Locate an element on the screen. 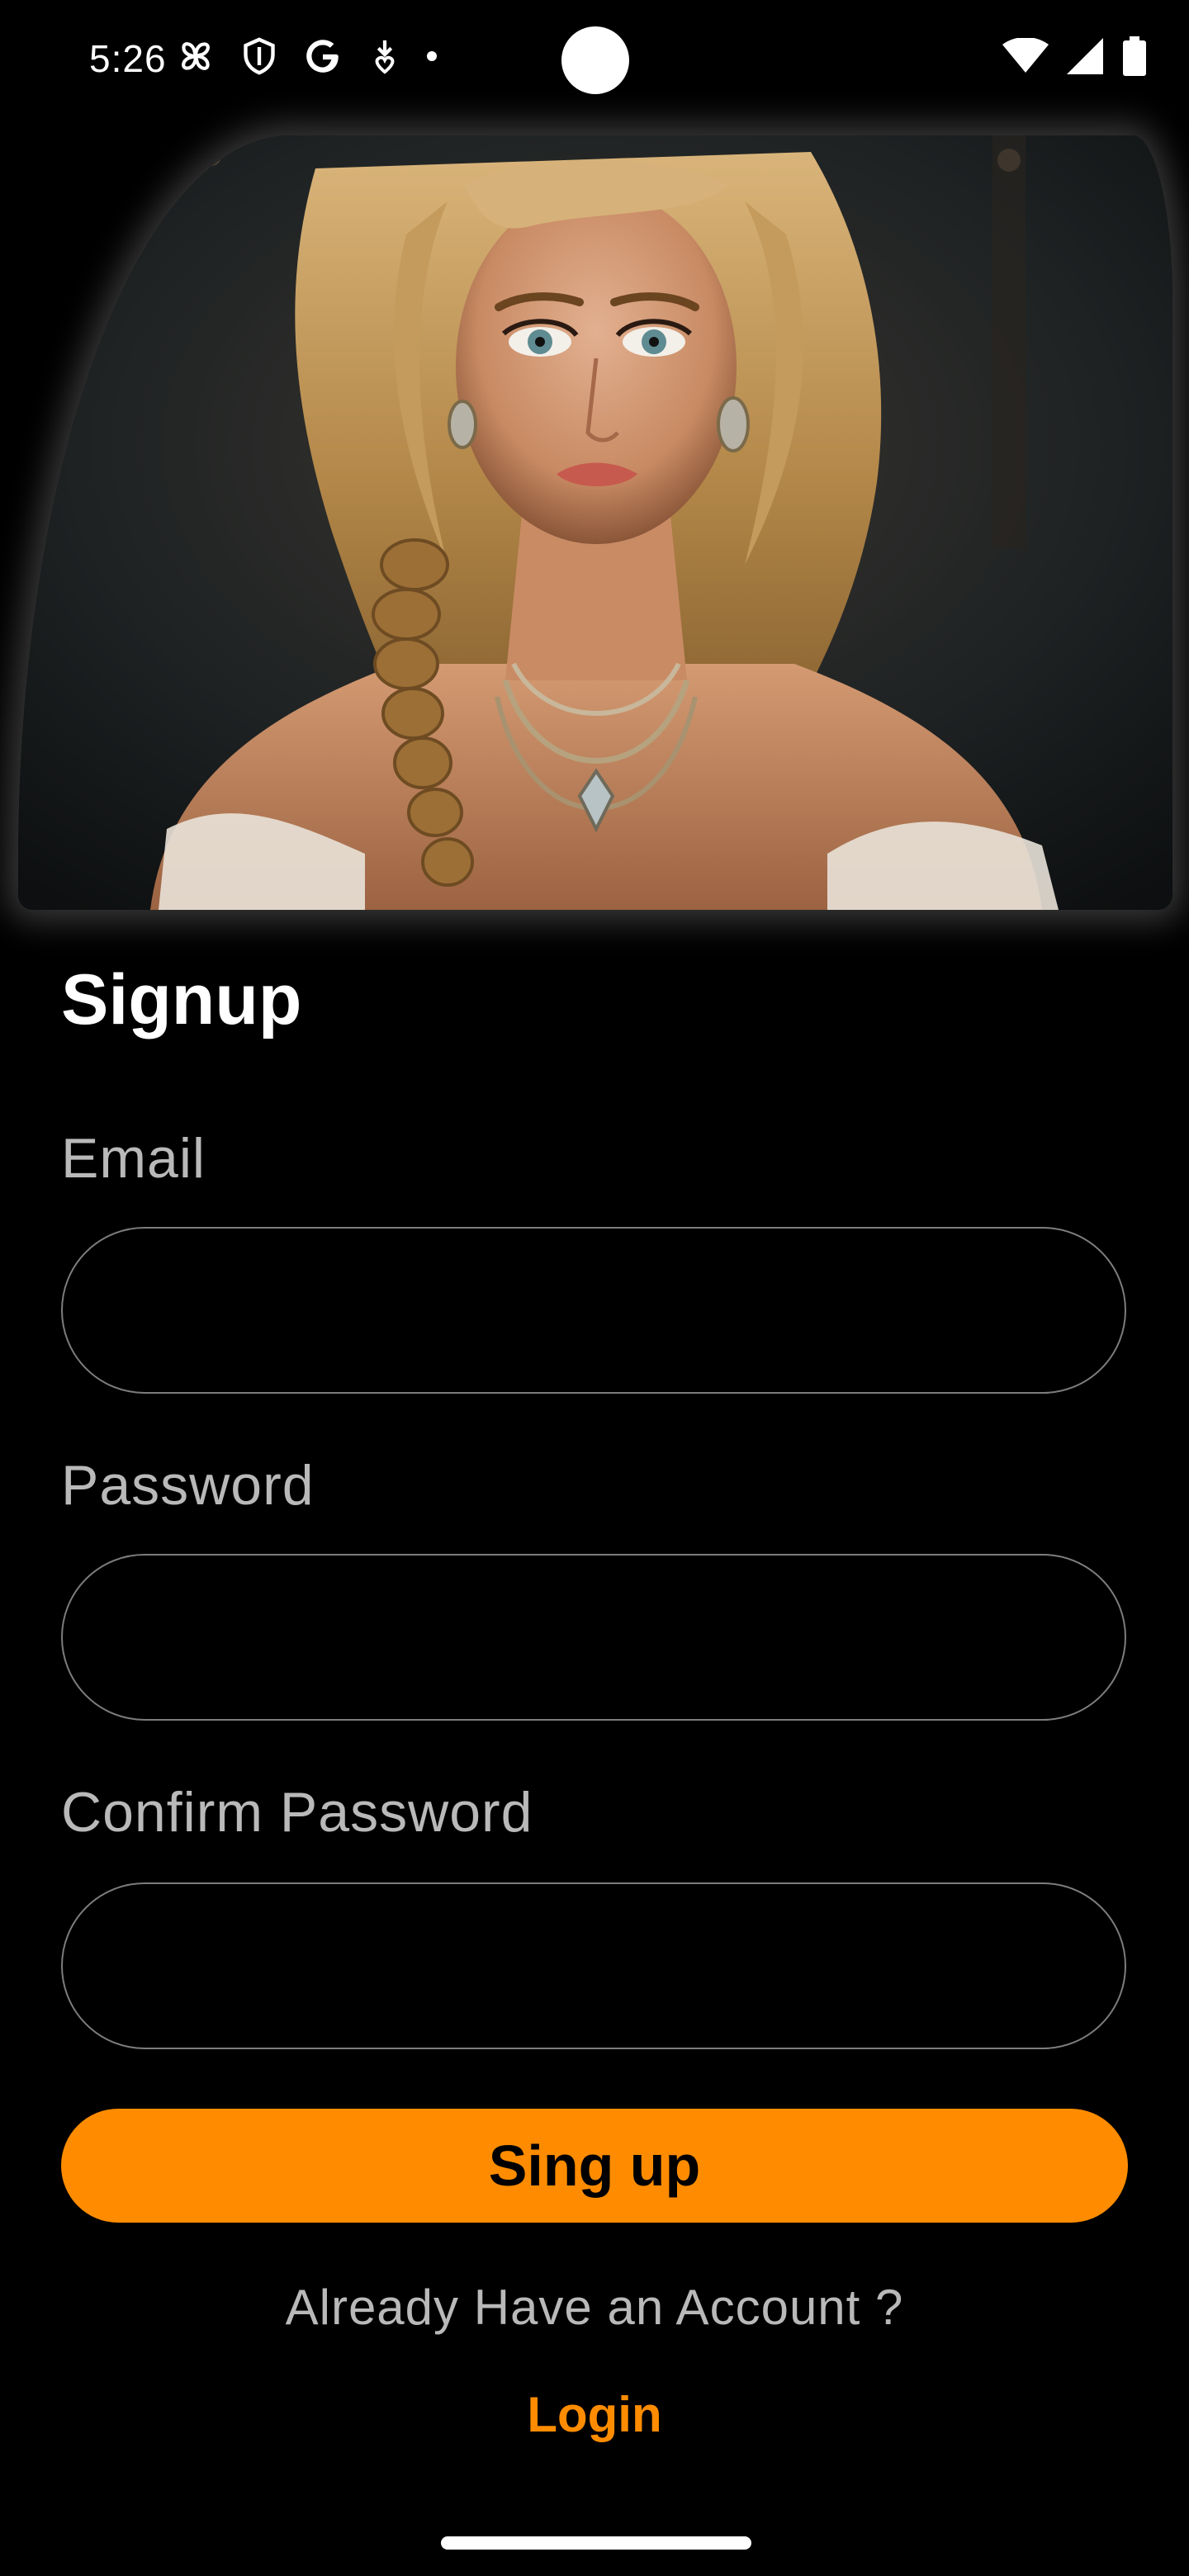 The height and width of the screenshot is (2576, 1189). wifi-icon is located at coordinates (1025, 57).